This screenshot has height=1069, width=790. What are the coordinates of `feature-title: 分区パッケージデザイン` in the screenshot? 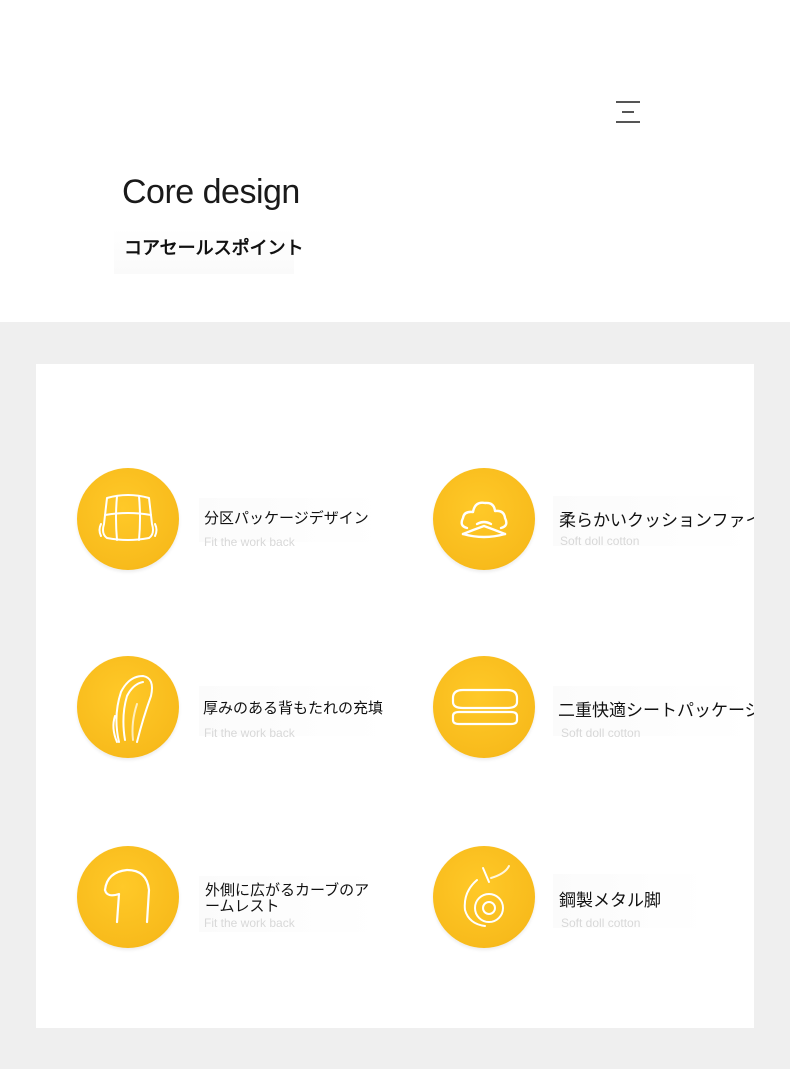 It's located at (286, 518).